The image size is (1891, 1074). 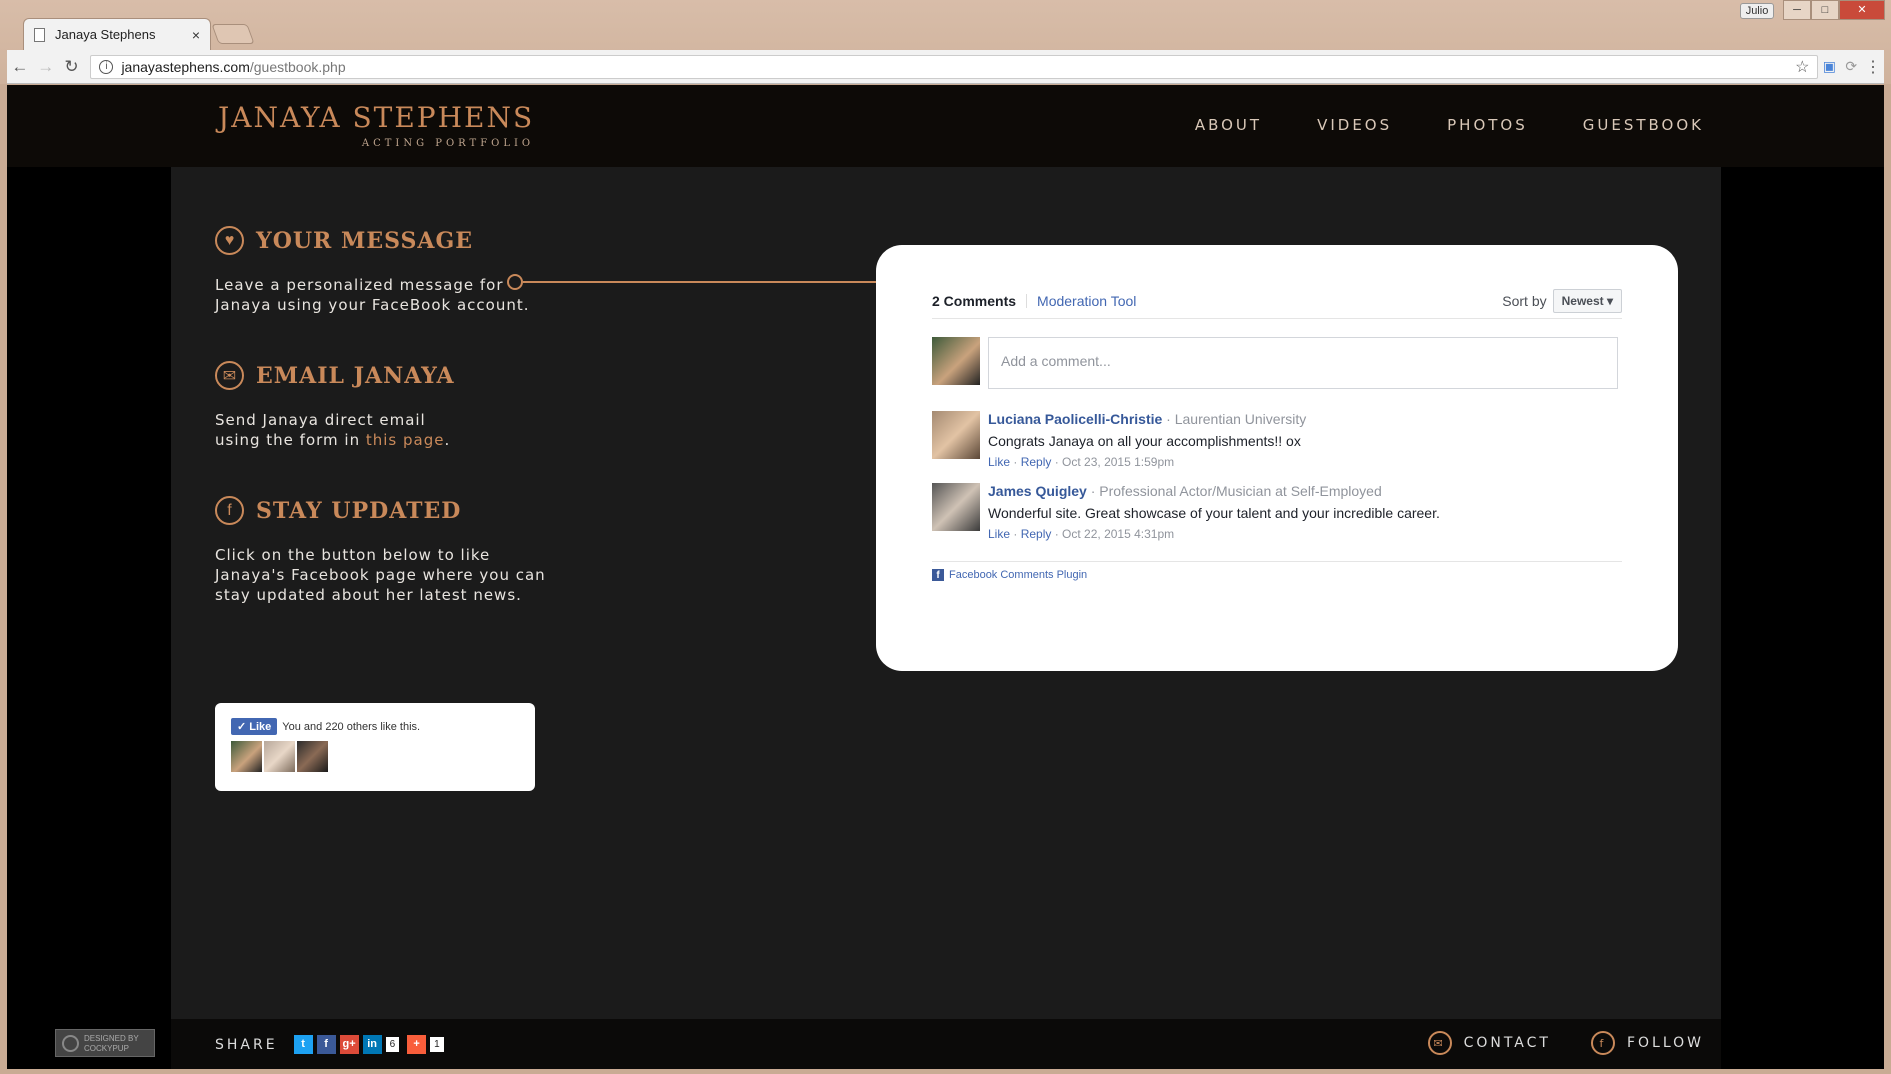 What do you see at coordinates (447, 440) in the screenshot?
I see `text-suffix: .` at bounding box center [447, 440].